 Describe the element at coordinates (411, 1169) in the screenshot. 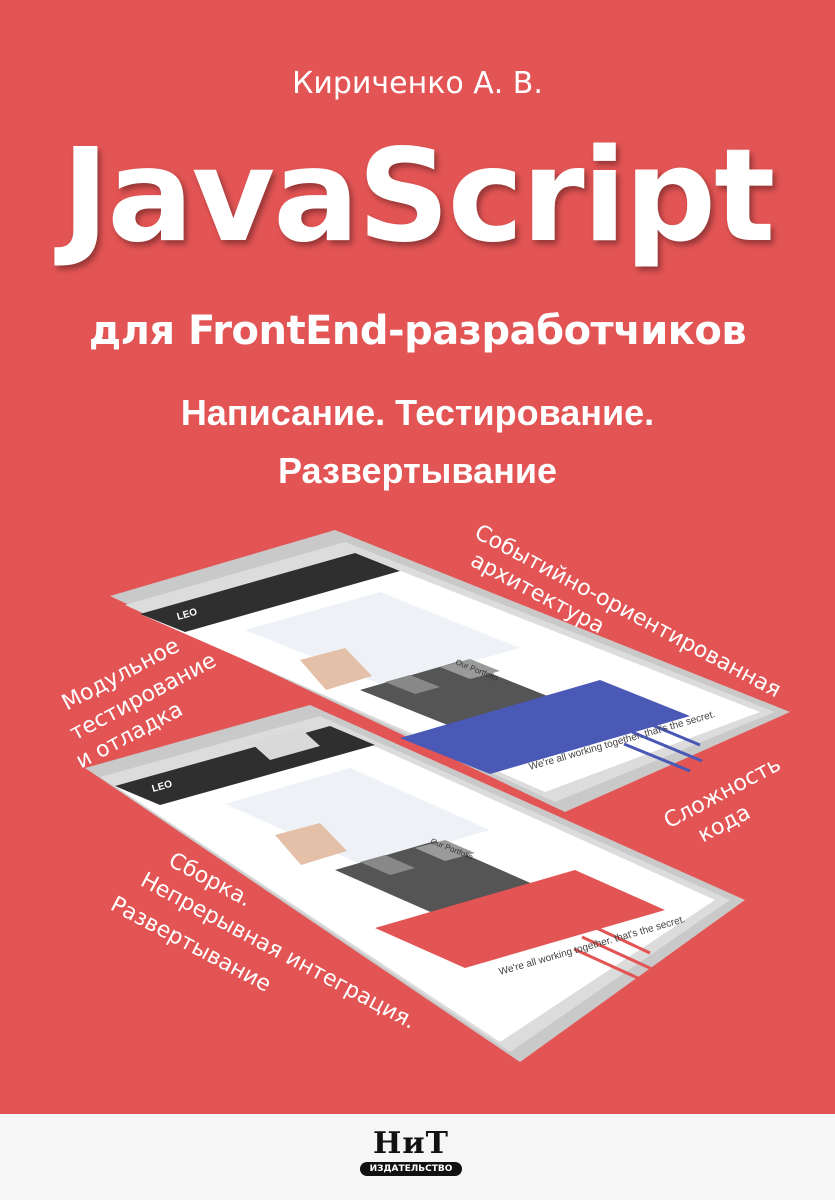

I see `publisher-label: ИЗДАТЕЛЬСТВО` at that location.